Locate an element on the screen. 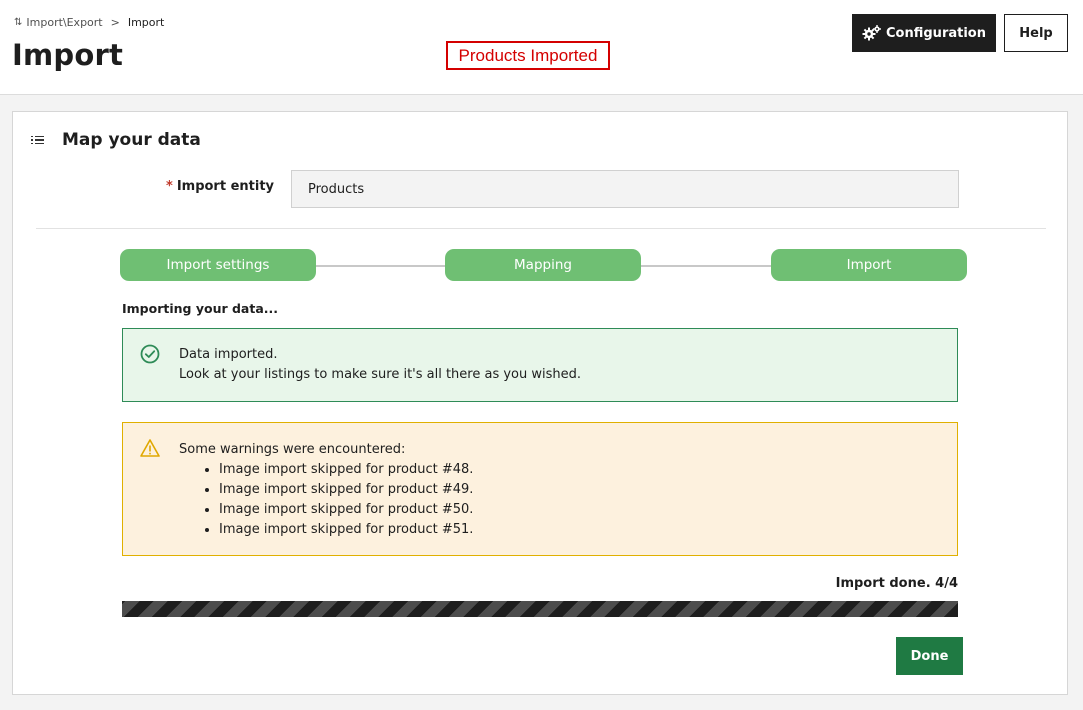  step-import: Import is located at coordinates (869, 265).